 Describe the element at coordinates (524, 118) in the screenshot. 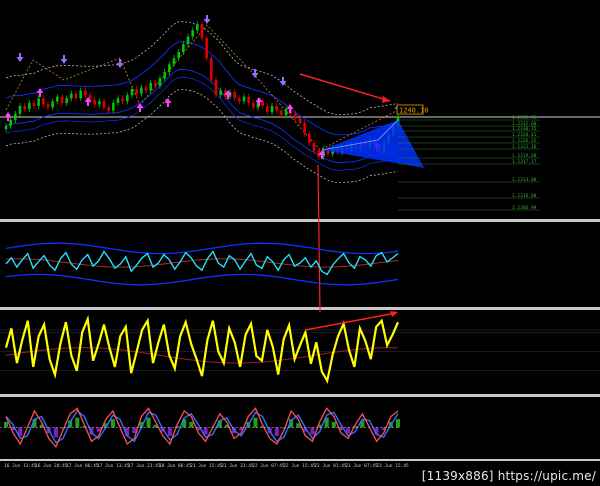

I see `fib-level-label: 1.2333.75` at that location.